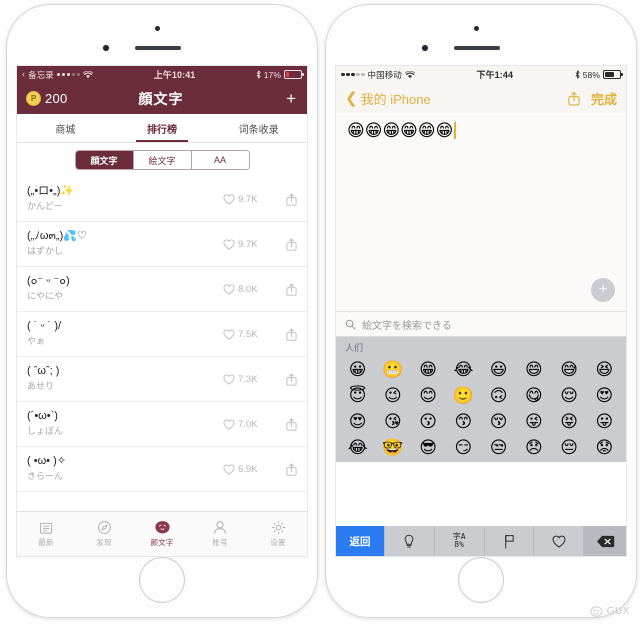  Describe the element at coordinates (428, 447) in the screenshot. I see `emoji-key: 😎` at that location.